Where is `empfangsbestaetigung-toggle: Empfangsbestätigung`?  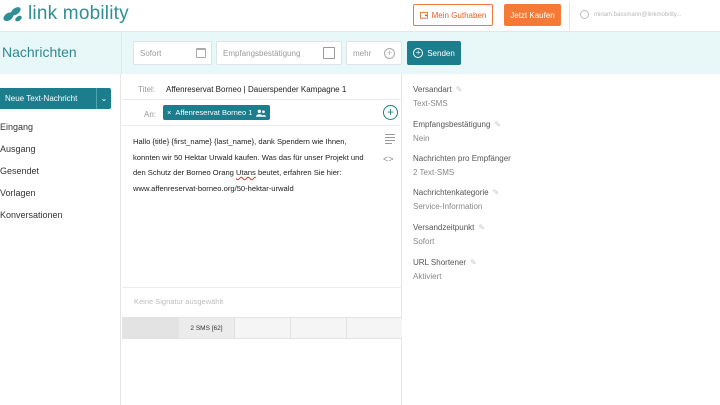
empfangsbestaetigung-toggle: Empfangsbestätigung is located at coordinates (279, 53).